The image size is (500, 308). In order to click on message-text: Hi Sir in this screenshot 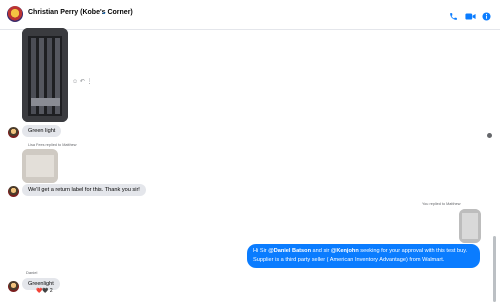, I will do `click(261, 251)`.